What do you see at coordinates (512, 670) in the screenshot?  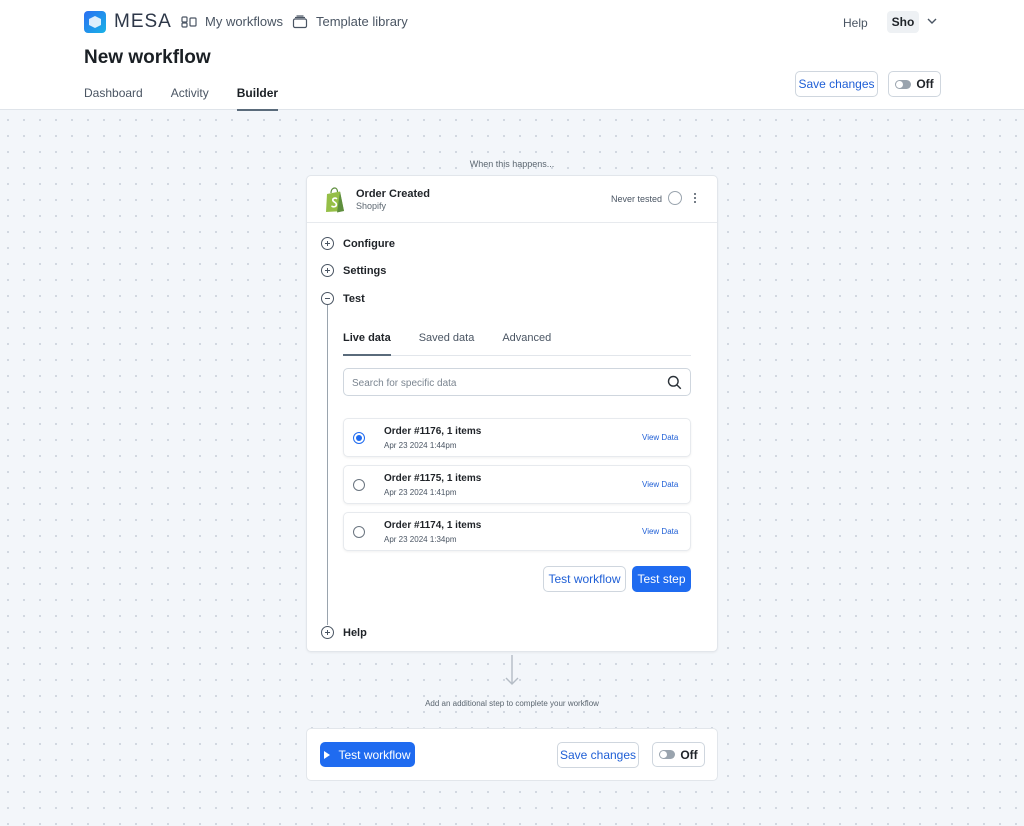 I see `arrow-down-icon` at bounding box center [512, 670].